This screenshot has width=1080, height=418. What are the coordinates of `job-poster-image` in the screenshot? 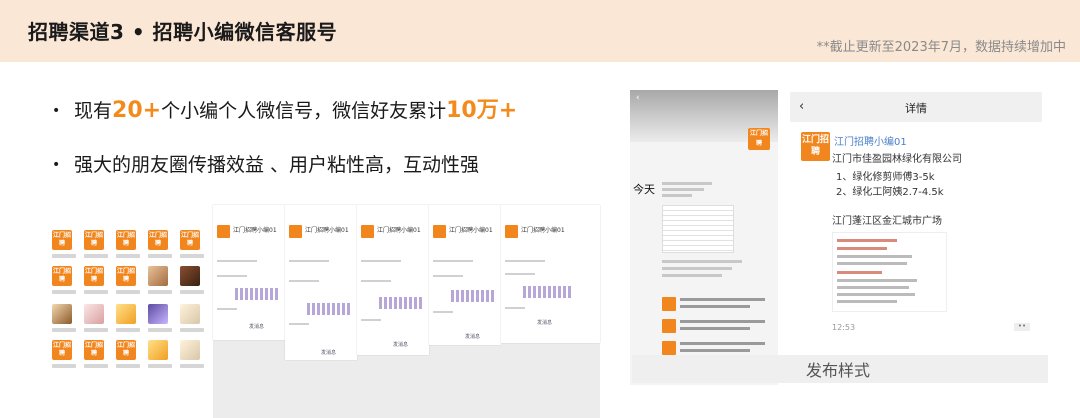 It's located at (889, 272).